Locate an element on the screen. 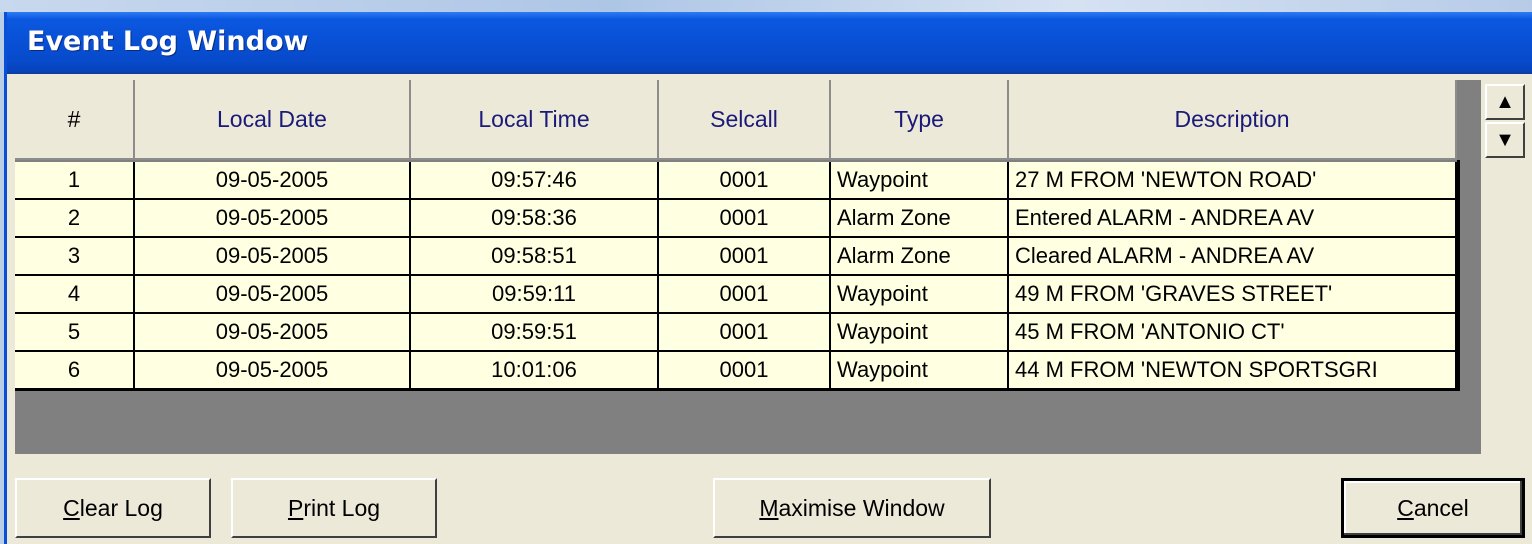 The width and height of the screenshot is (1532, 544). cell-local-time: 09:58:36 is located at coordinates (535, 219).